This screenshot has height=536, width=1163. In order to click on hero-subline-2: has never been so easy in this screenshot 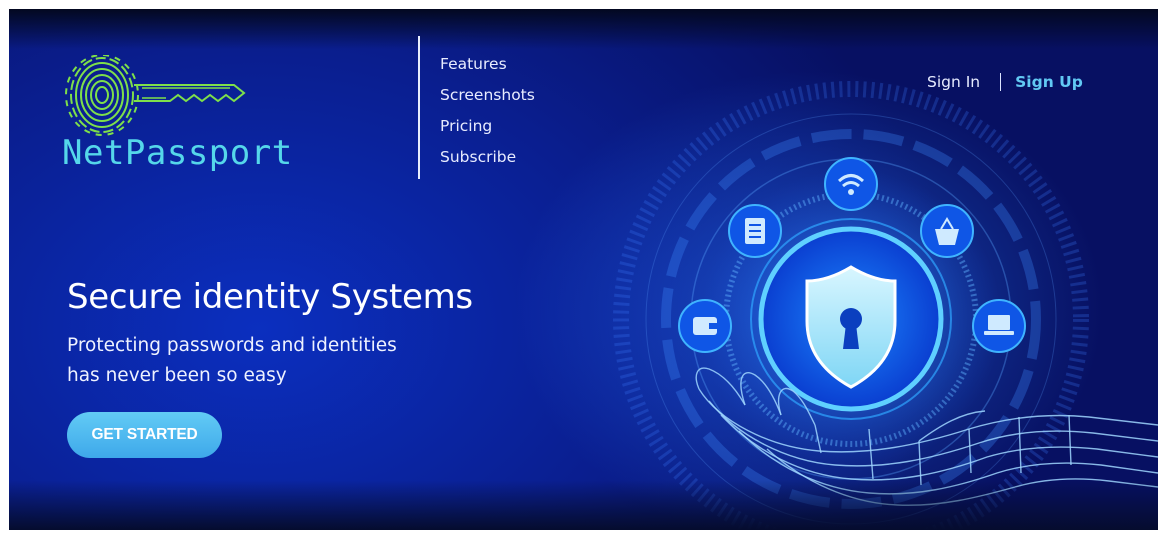, I will do `click(177, 375)`.